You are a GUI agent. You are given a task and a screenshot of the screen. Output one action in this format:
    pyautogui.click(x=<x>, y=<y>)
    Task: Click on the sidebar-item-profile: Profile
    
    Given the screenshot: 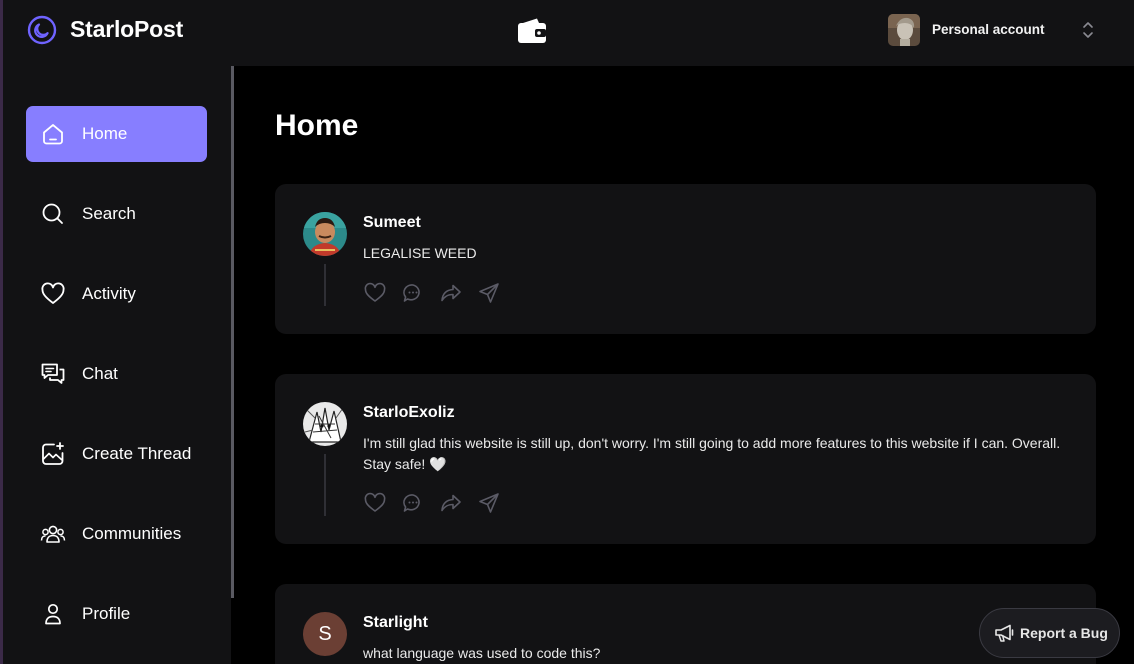 What is the action you would take?
    pyautogui.click(x=116, y=614)
    